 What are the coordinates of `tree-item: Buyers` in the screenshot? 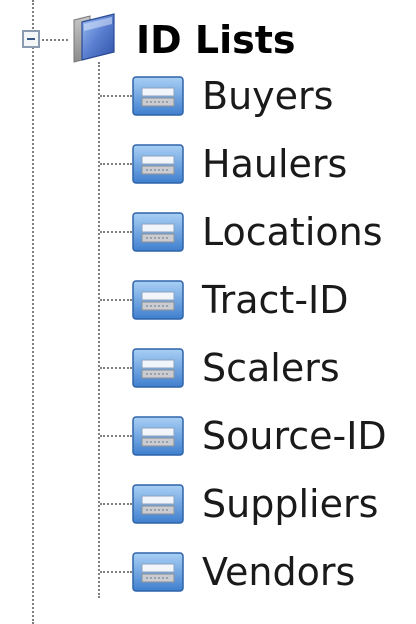 It's located at (255, 96).